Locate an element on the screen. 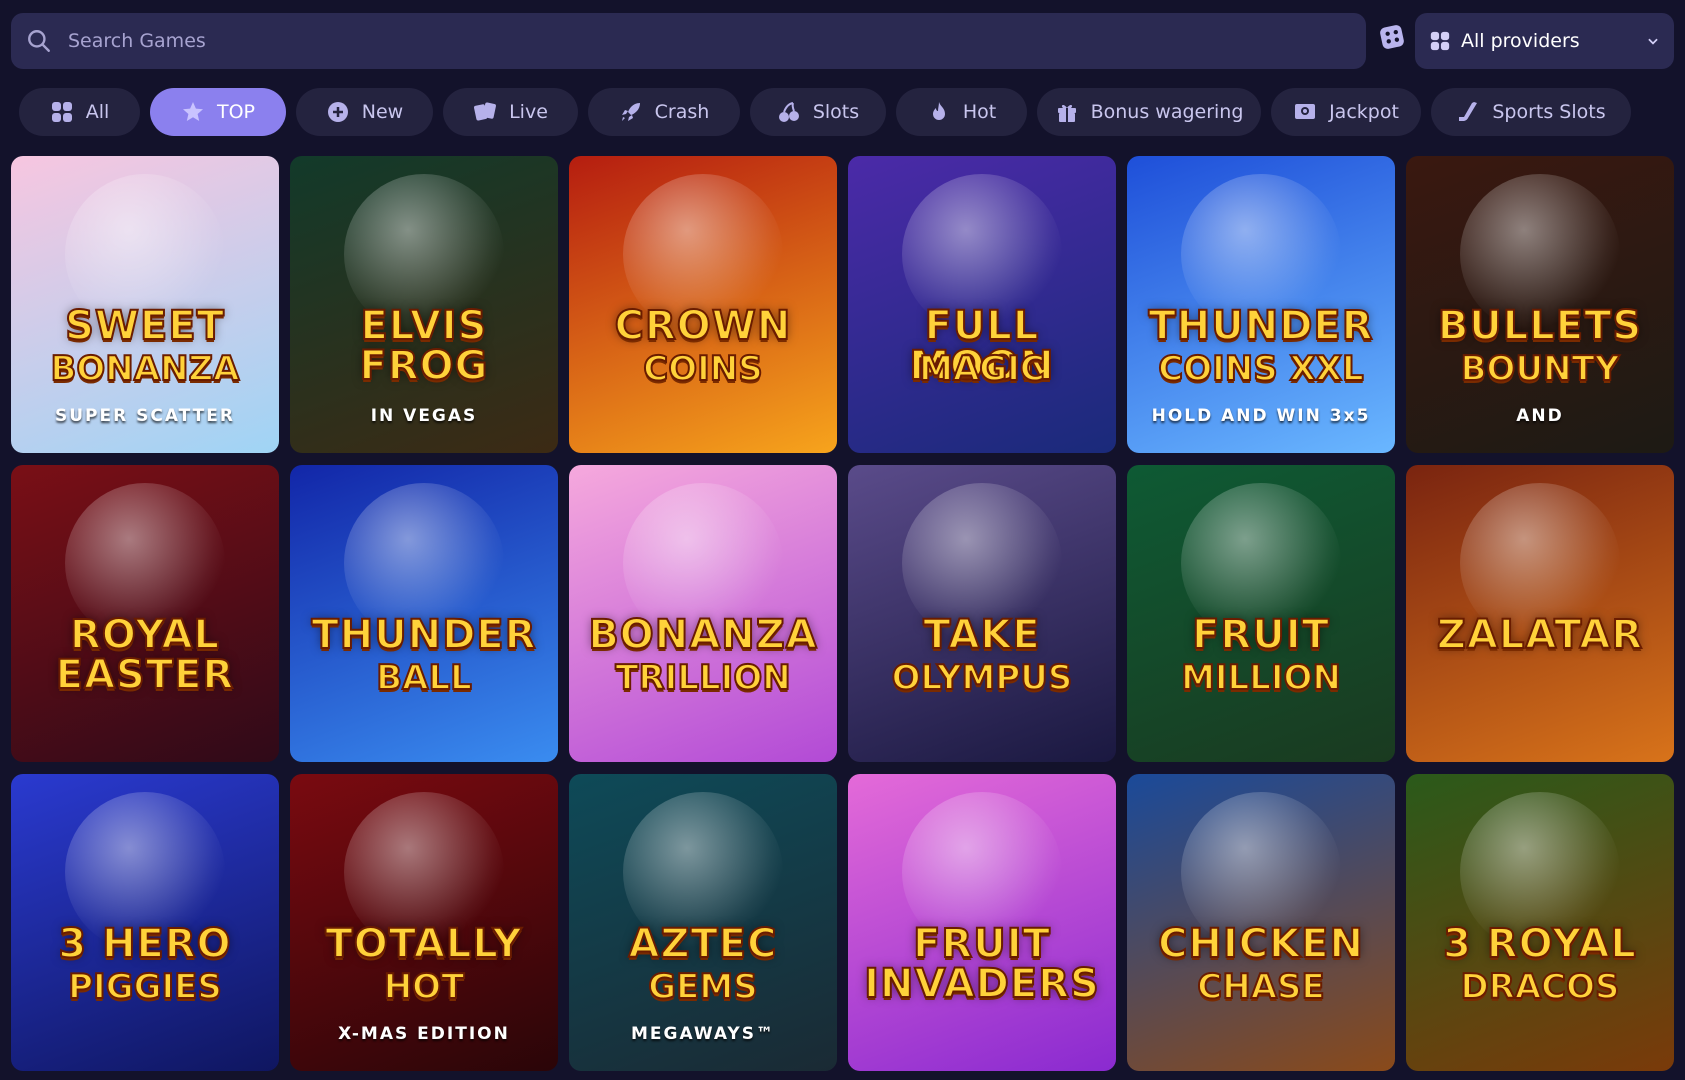 The height and width of the screenshot is (1080, 1685). rocket-icon is located at coordinates (630, 112).